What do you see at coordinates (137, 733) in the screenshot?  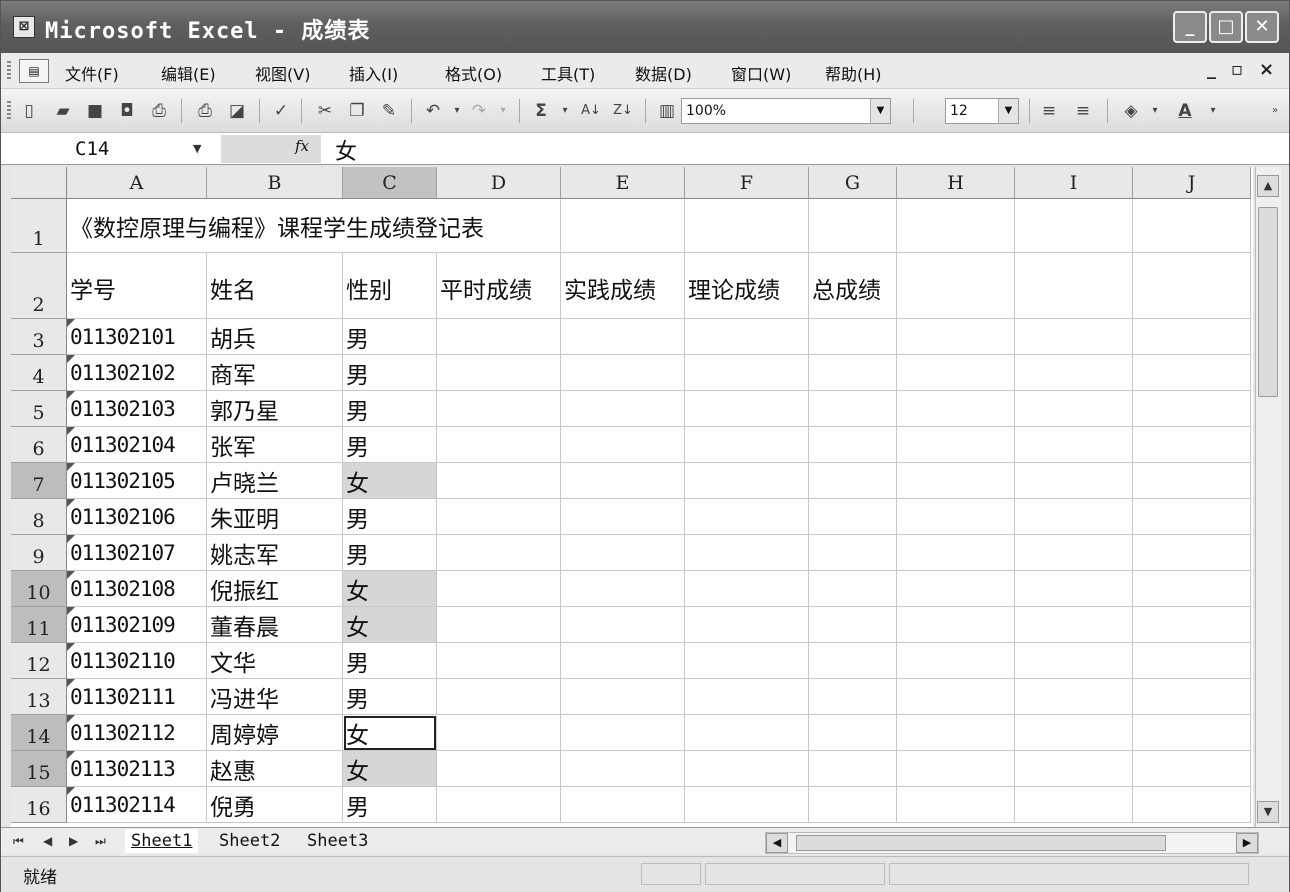 I see `cell-a14: 011302112` at bounding box center [137, 733].